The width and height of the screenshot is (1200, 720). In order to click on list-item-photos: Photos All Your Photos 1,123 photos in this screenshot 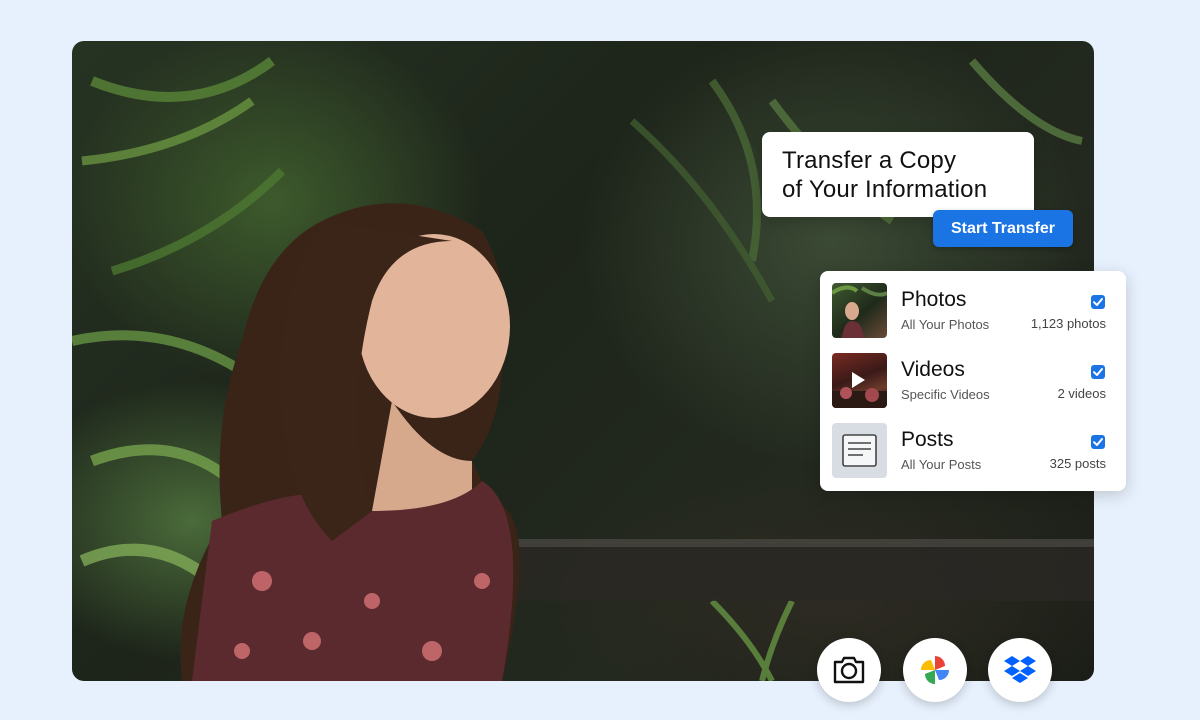, I will do `click(973, 316)`.